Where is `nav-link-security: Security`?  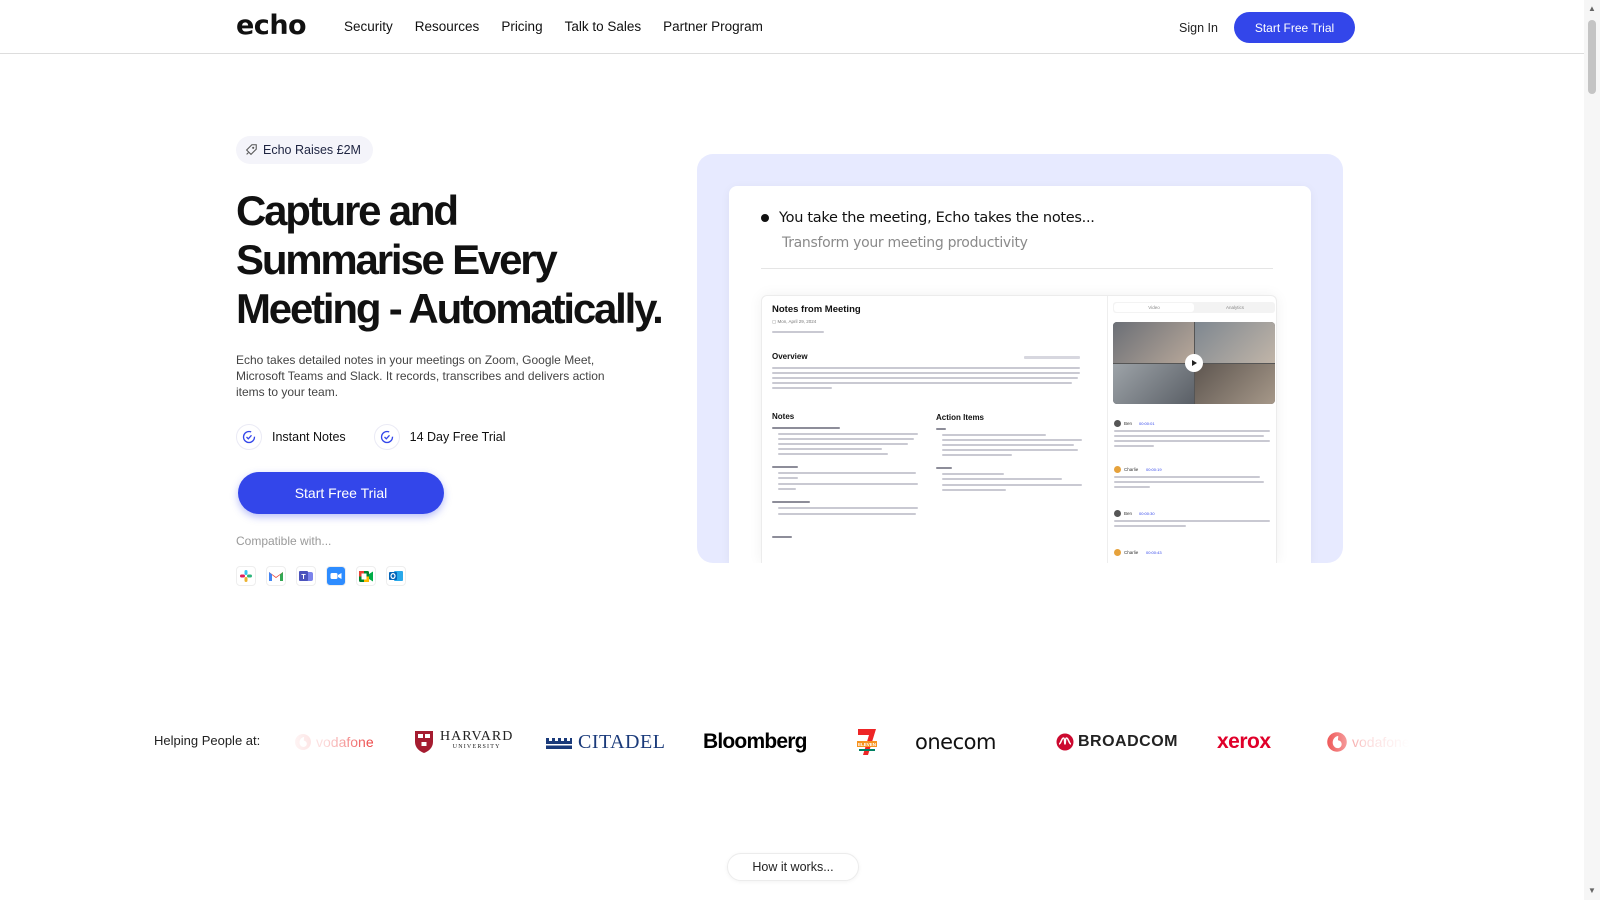 nav-link-security: Security is located at coordinates (368, 26).